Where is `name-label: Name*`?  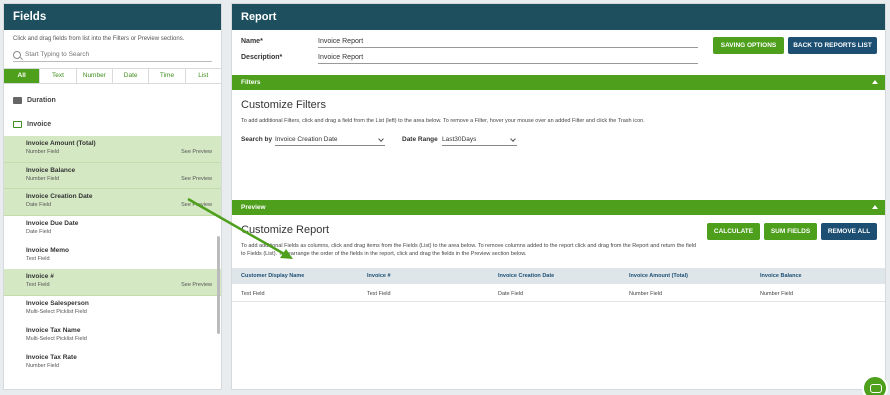
name-label: Name* is located at coordinates (252, 41).